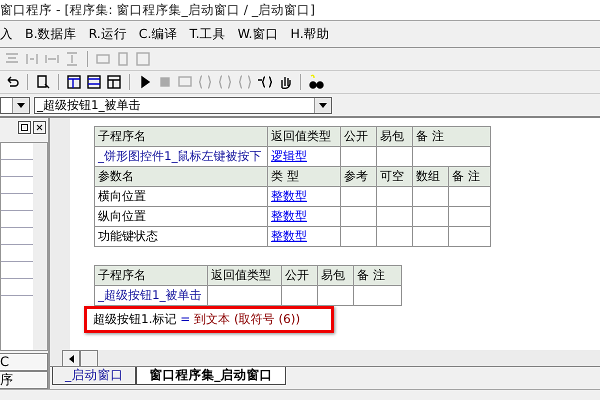 The image size is (600, 400). What do you see at coordinates (6, 34) in the screenshot?
I see `menu-item: 入` at bounding box center [6, 34].